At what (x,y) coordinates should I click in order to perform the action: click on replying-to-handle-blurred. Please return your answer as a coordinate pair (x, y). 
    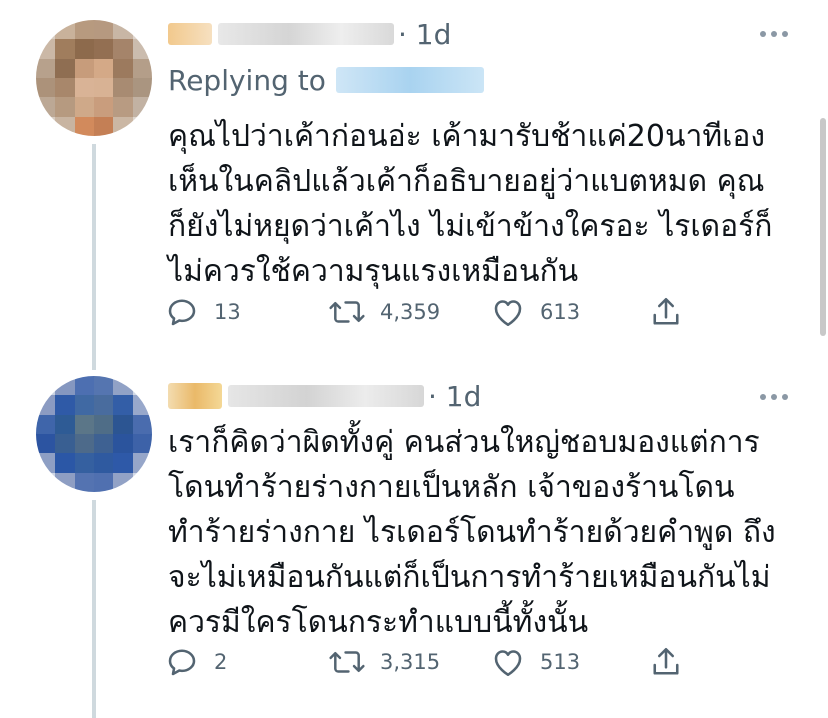
    Looking at the image, I should click on (409, 80).